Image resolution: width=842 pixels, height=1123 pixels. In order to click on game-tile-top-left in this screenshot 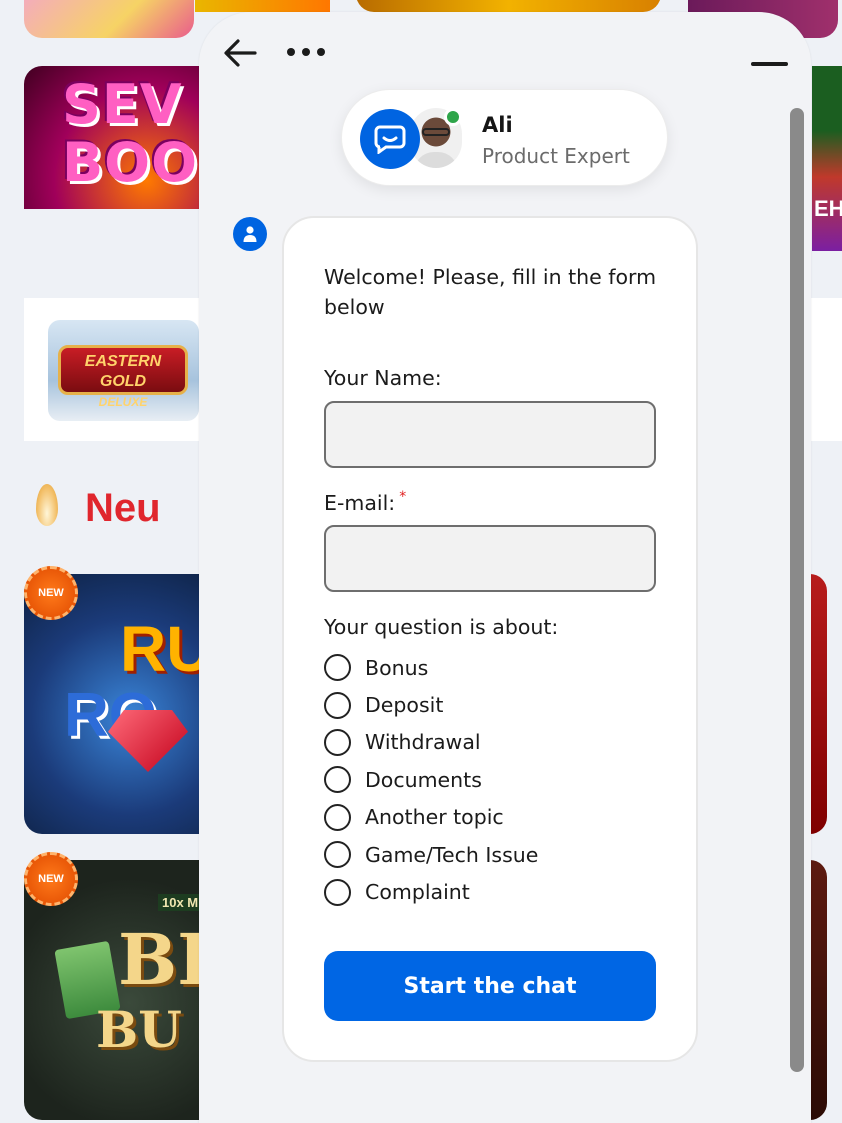, I will do `click(109, 19)`.